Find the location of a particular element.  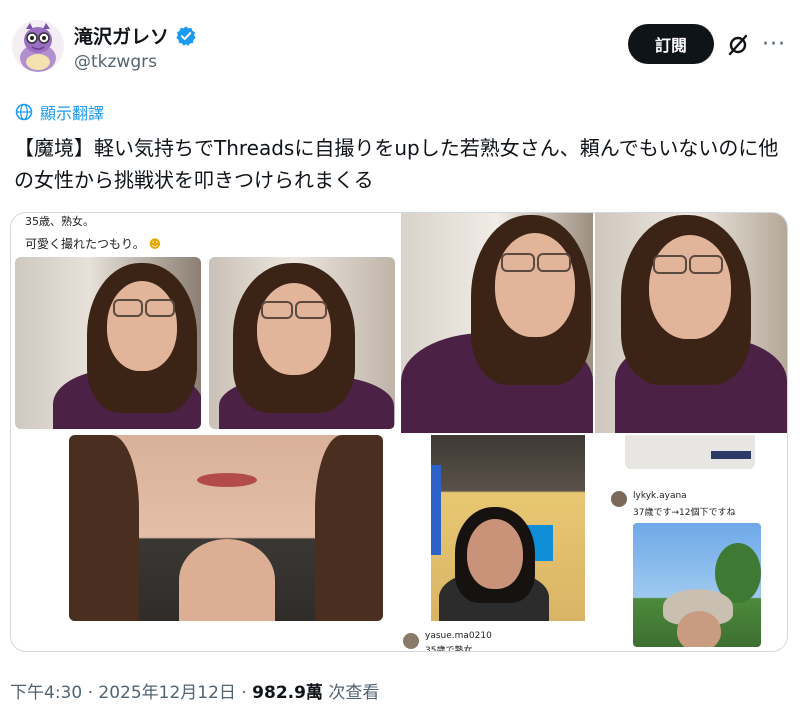

reply-selfie-photo is located at coordinates (508, 528).